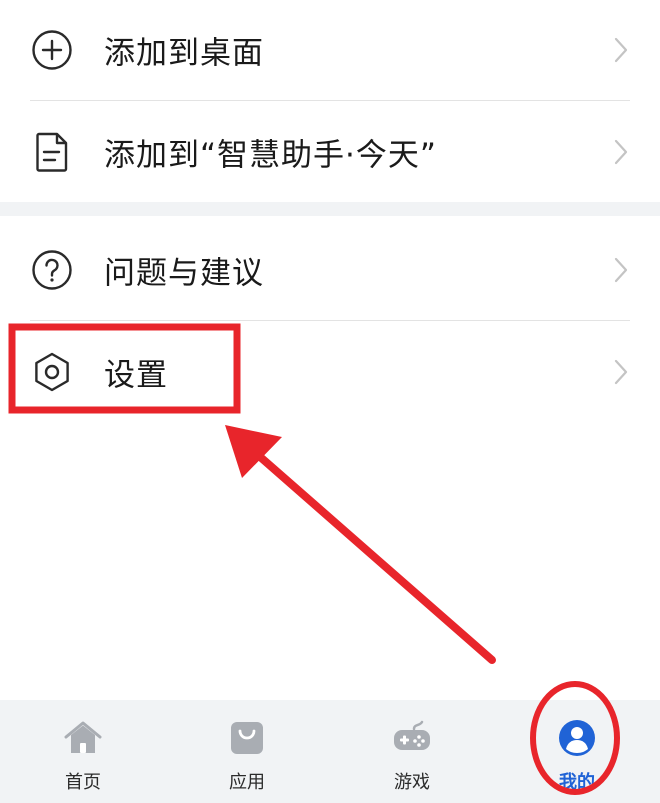 The width and height of the screenshot is (660, 803). What do you see at coordinates (184, 53) in the screenshot?
I see `add-to-desktop-label: 添加到桌面` at bounding box center [184, 53].